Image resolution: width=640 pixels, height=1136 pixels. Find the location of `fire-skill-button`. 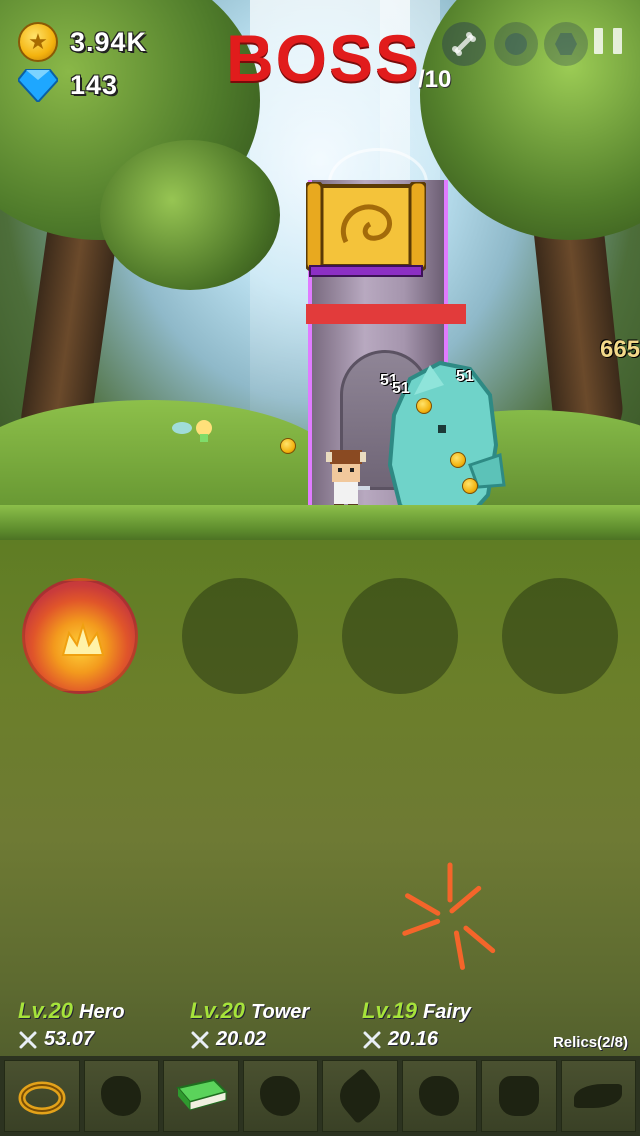

fire-skill-button is located at coordinates (80, 636).